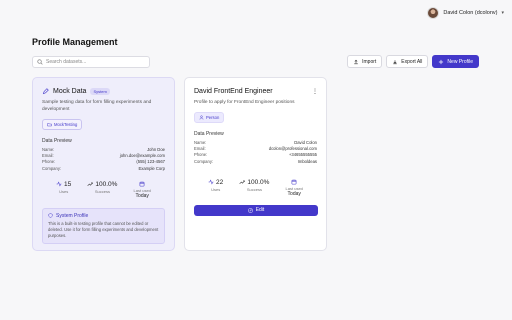  I want to click on export-all-button: Export All, so click(407, 61).